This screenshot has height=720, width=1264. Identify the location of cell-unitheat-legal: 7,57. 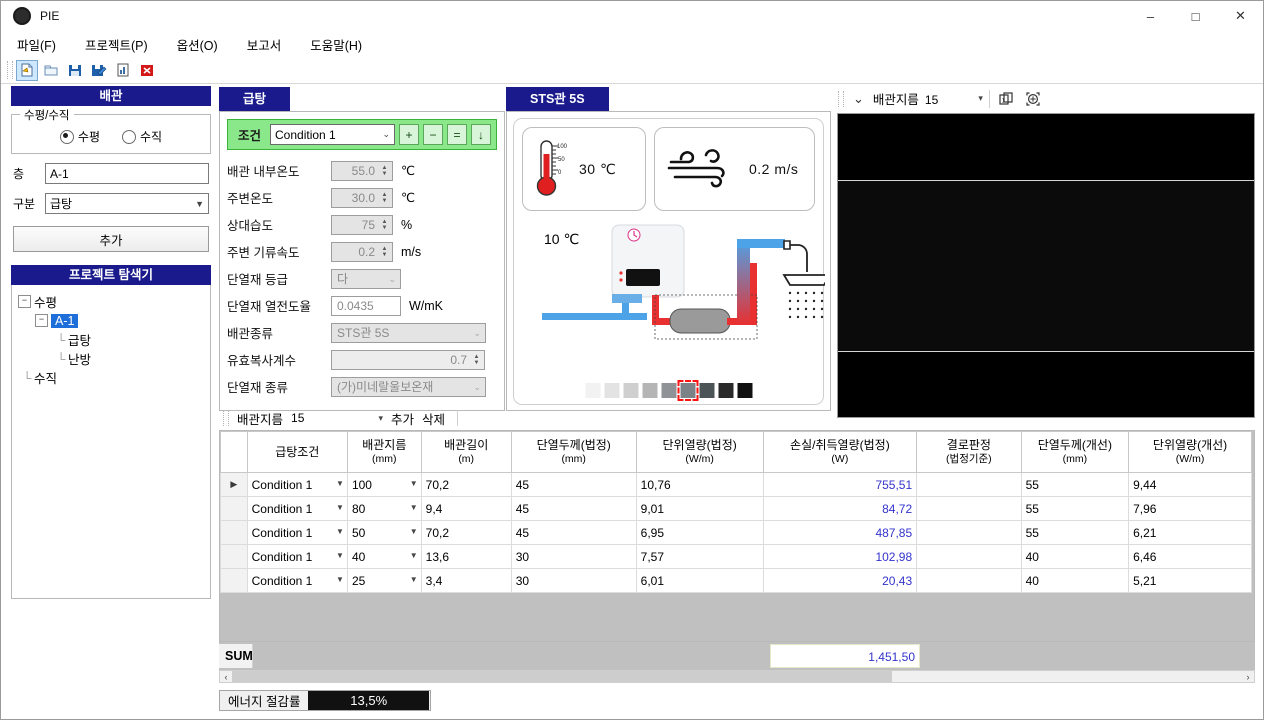
(699, 556).